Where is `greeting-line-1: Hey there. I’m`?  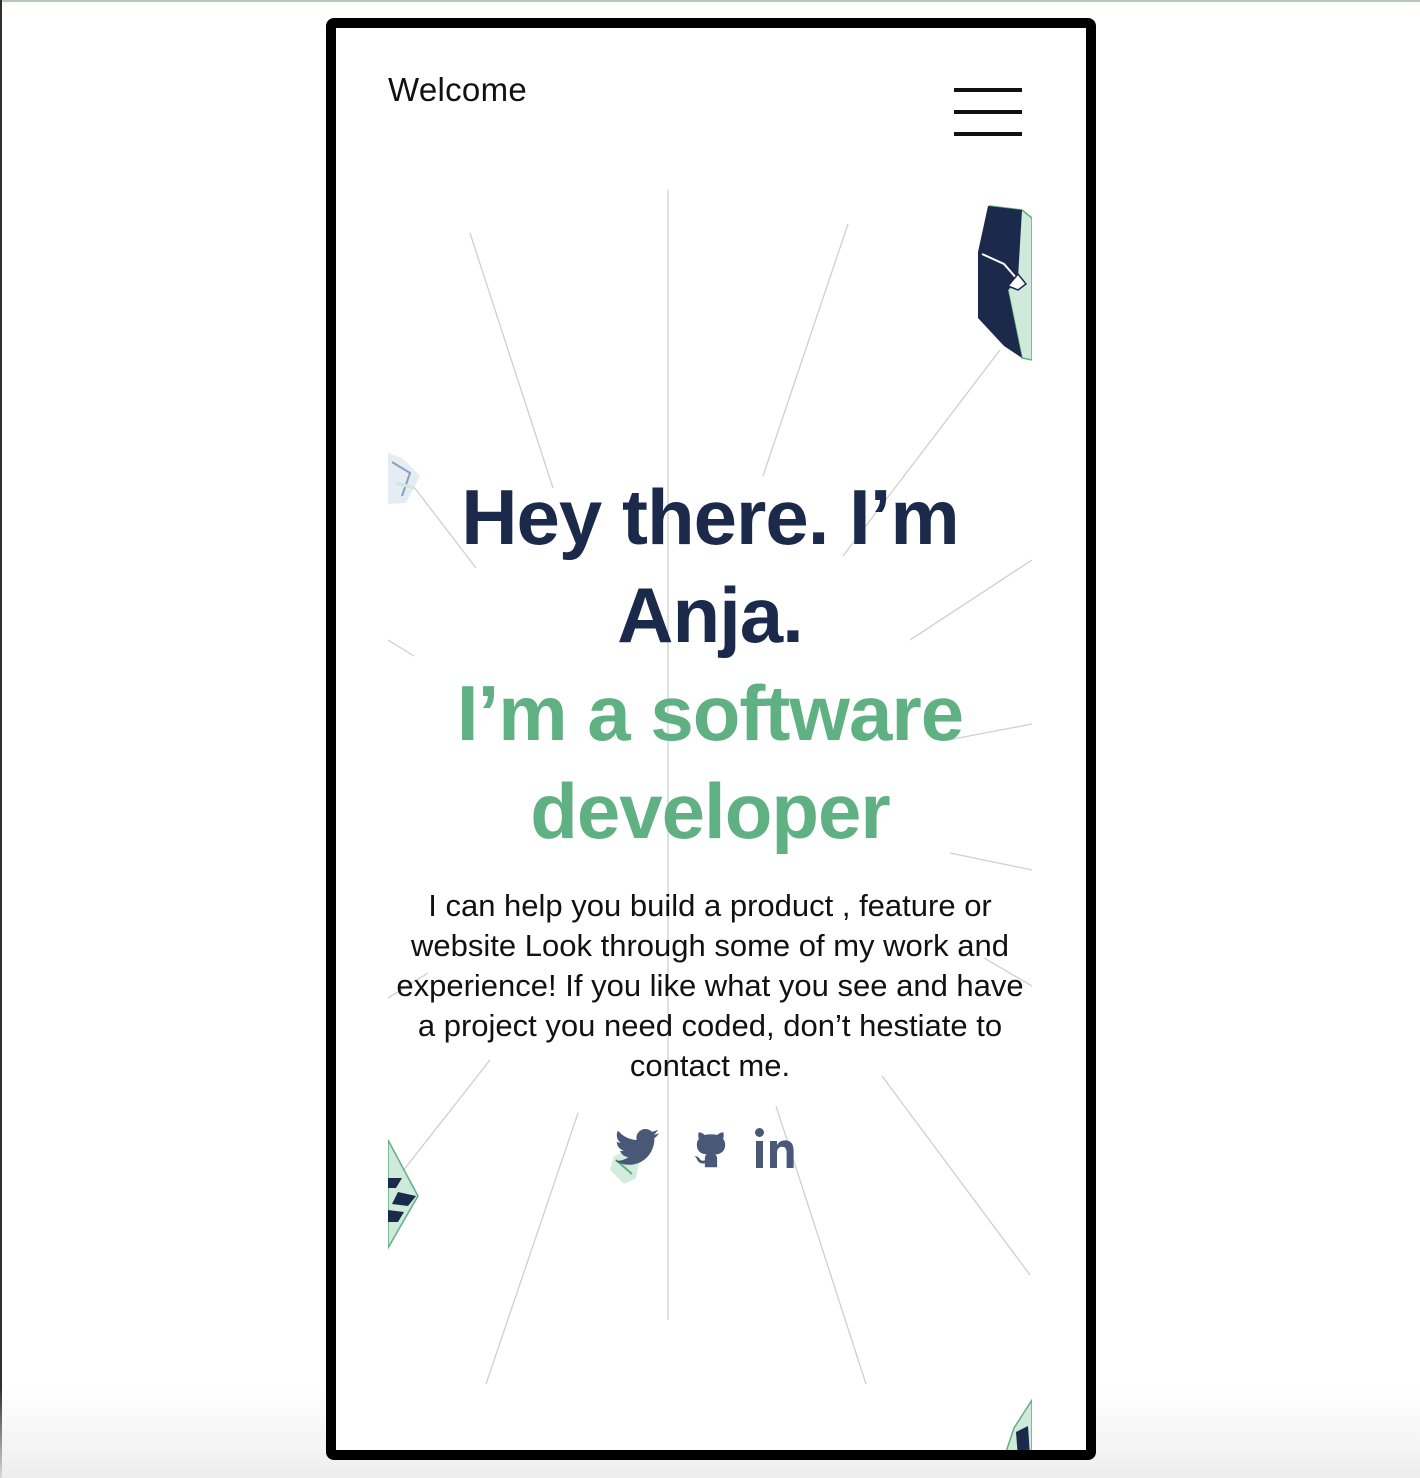
greeting-line-1: Hey there. I’m is located at coordinates (710, 517).